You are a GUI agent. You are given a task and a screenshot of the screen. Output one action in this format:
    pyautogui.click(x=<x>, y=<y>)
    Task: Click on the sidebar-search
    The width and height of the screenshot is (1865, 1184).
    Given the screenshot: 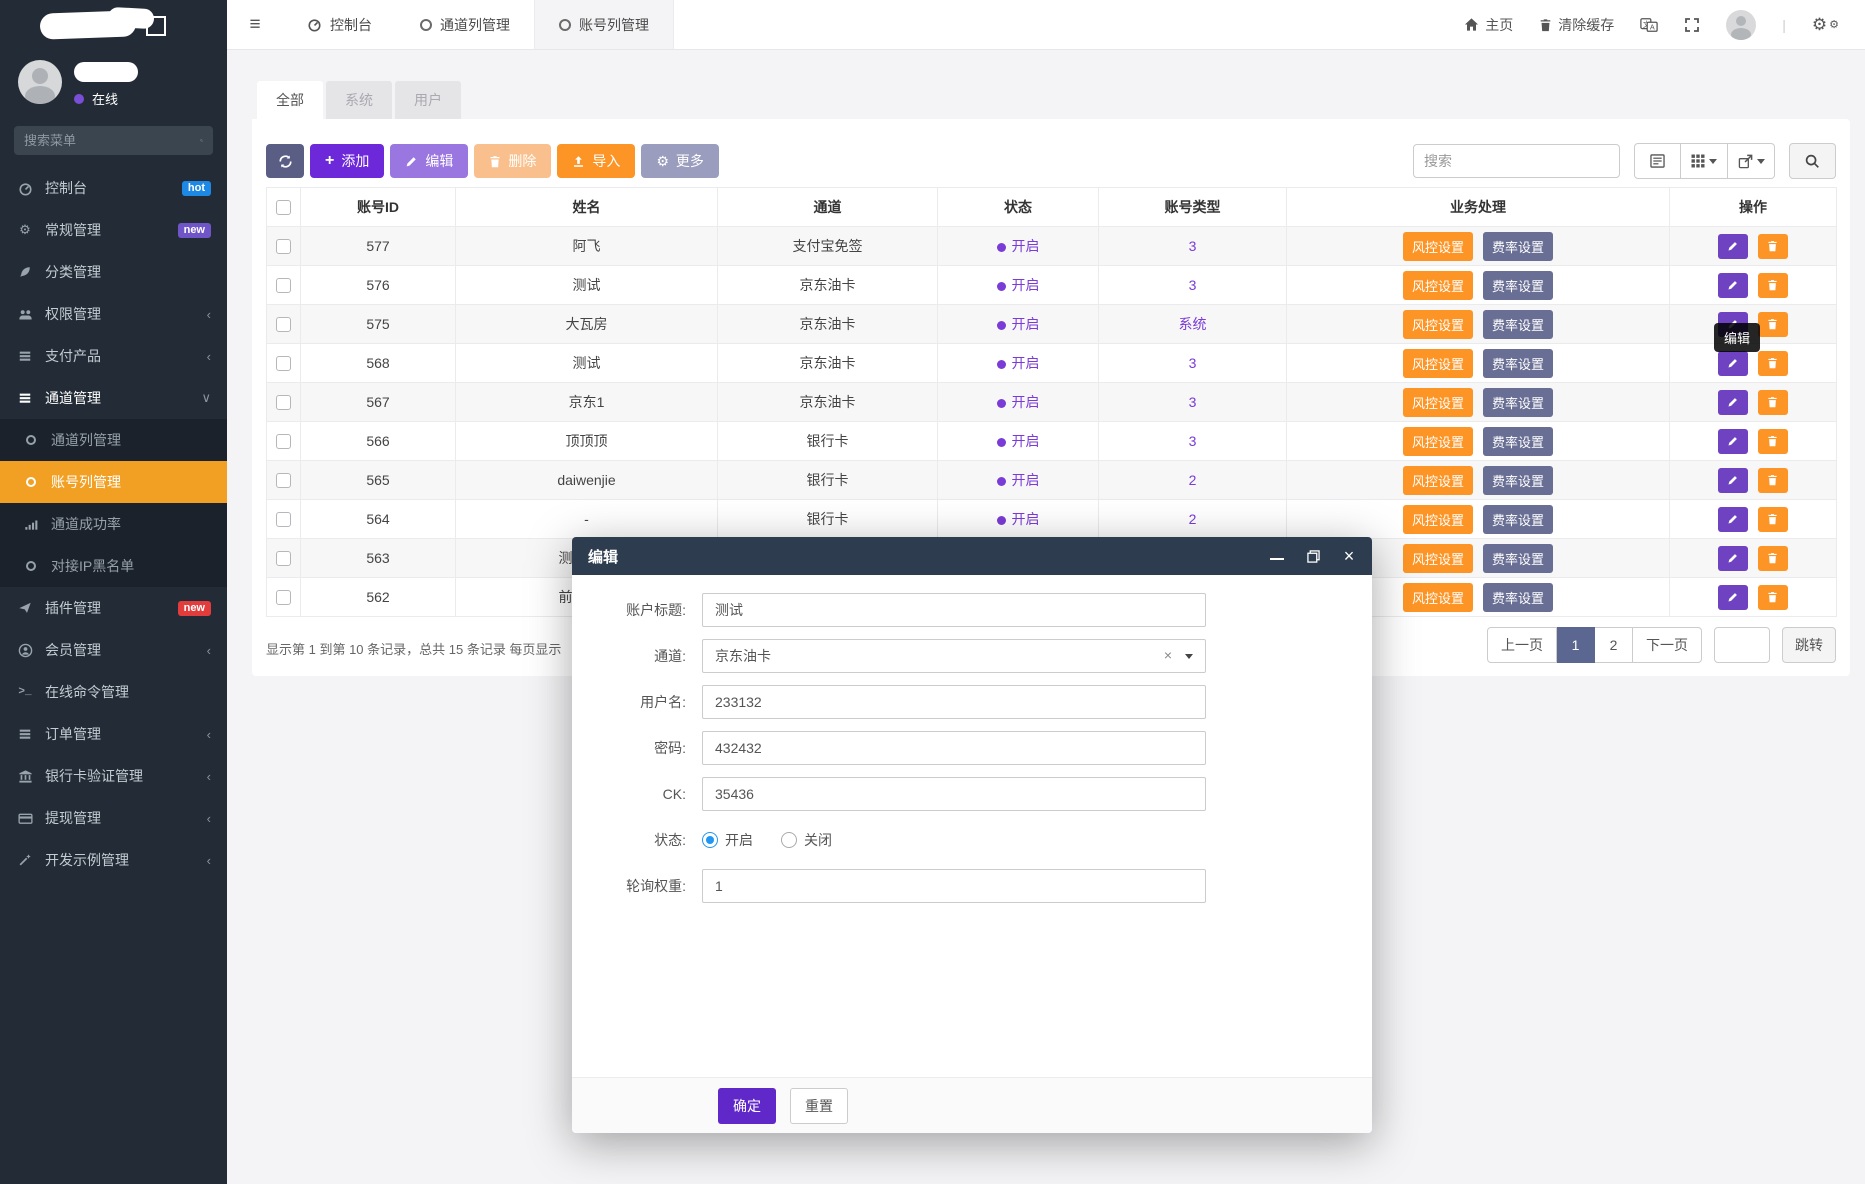 What is the action you would take?
    pyautogui.click(x=113, y=140)
    